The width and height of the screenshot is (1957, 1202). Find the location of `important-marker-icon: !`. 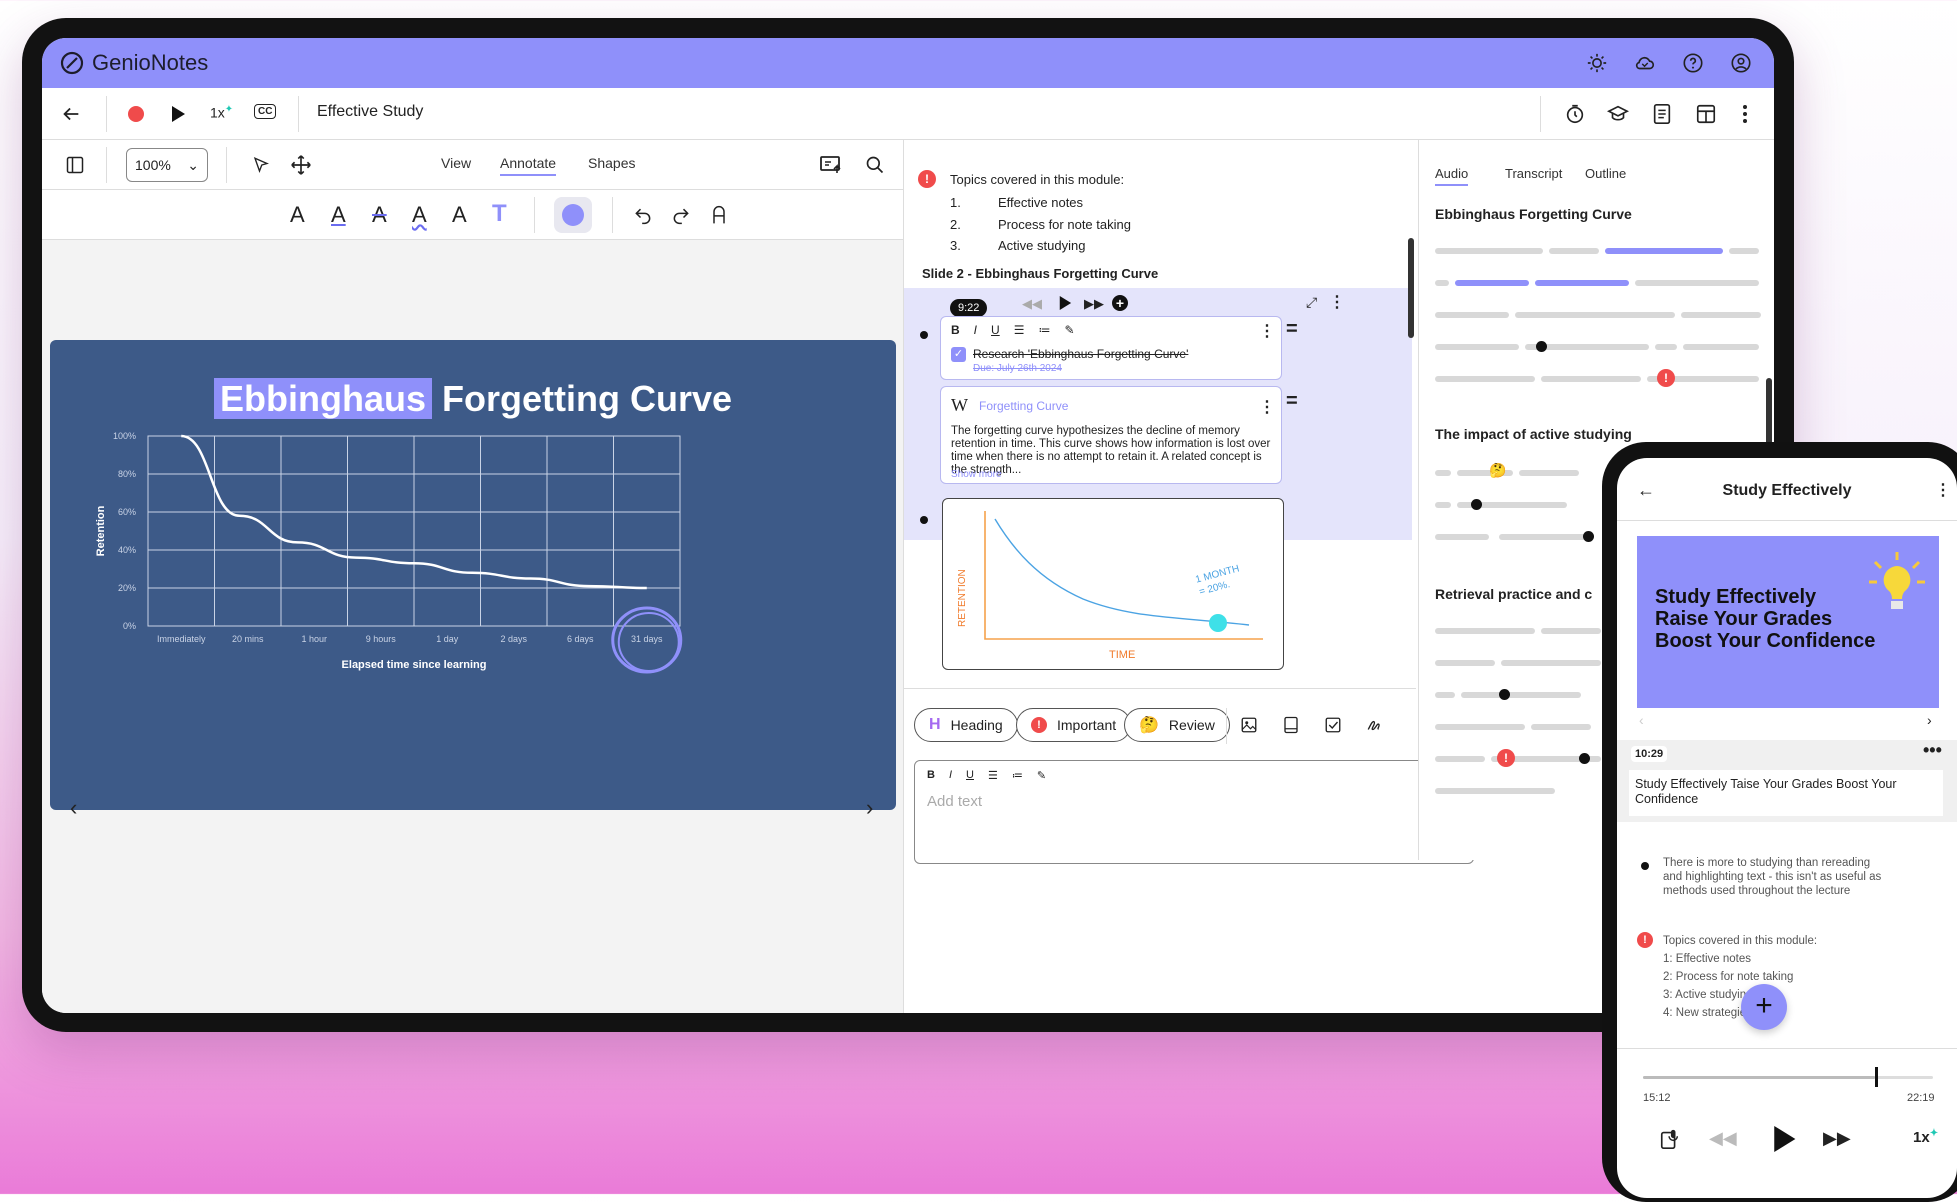

important-marker-icon: ! is located at coordinates (1506, 758).